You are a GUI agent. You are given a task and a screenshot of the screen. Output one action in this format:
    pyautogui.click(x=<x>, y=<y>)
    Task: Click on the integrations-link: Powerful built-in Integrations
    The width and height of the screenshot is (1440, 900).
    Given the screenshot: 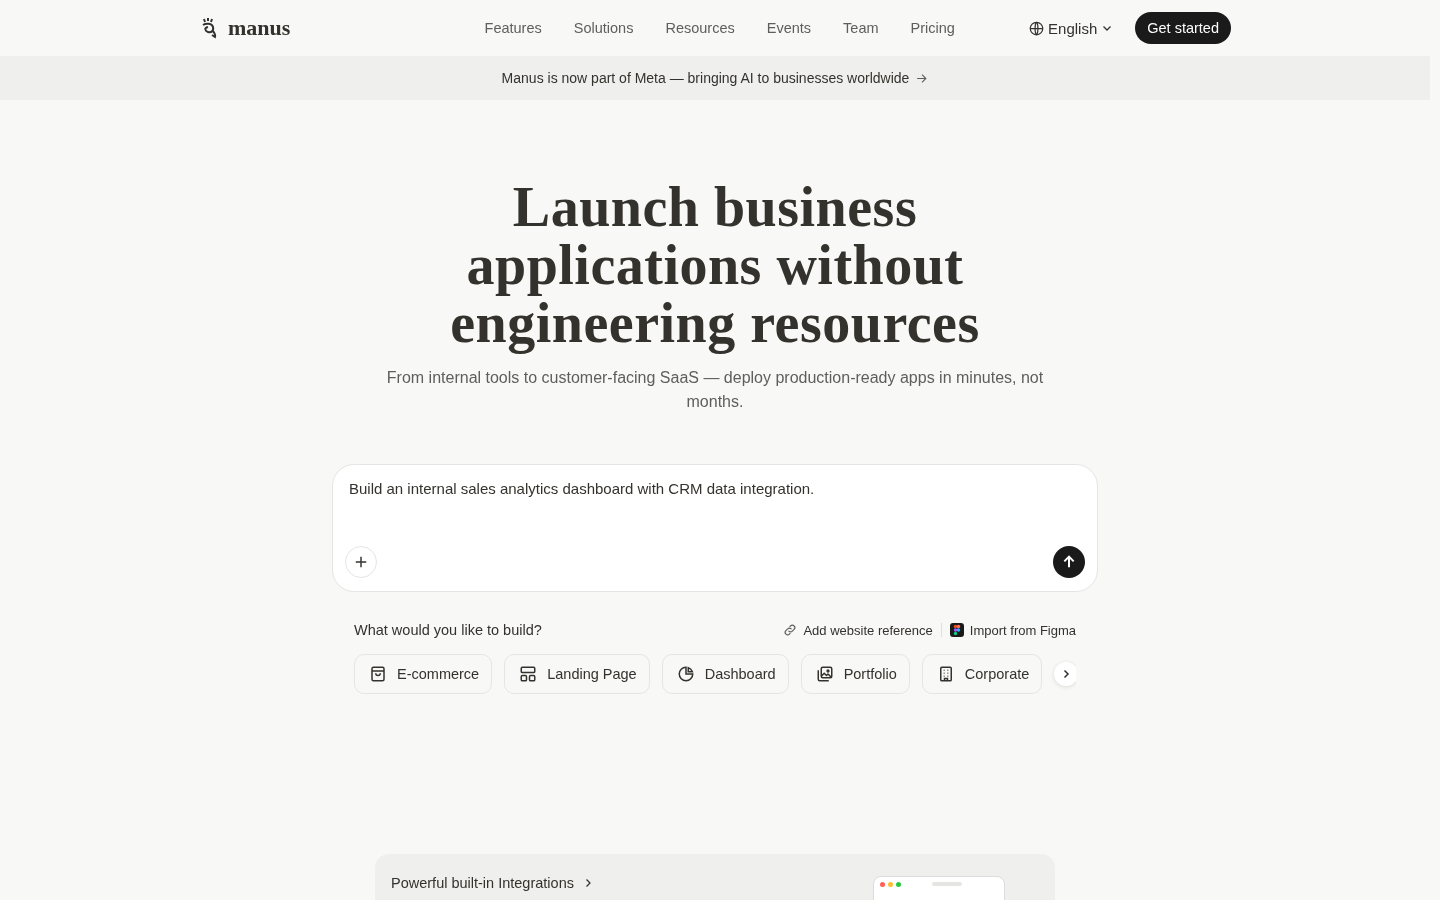 What is the action you would take?
    pyautogui.click(x=492, y=883)
    